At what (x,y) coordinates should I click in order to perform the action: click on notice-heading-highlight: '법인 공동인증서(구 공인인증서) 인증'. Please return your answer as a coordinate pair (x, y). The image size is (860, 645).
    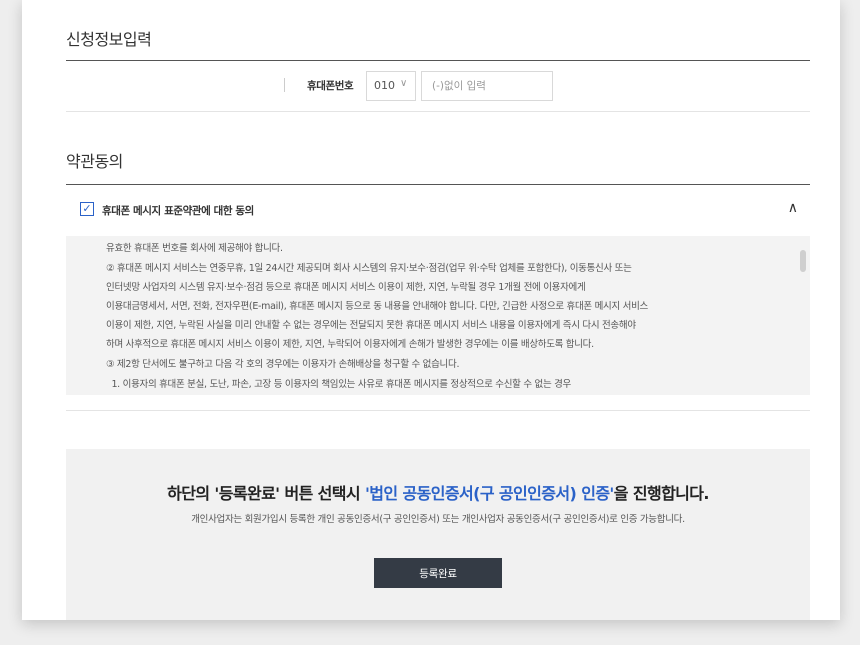
    Looking at the image, I should click on (489, 493).